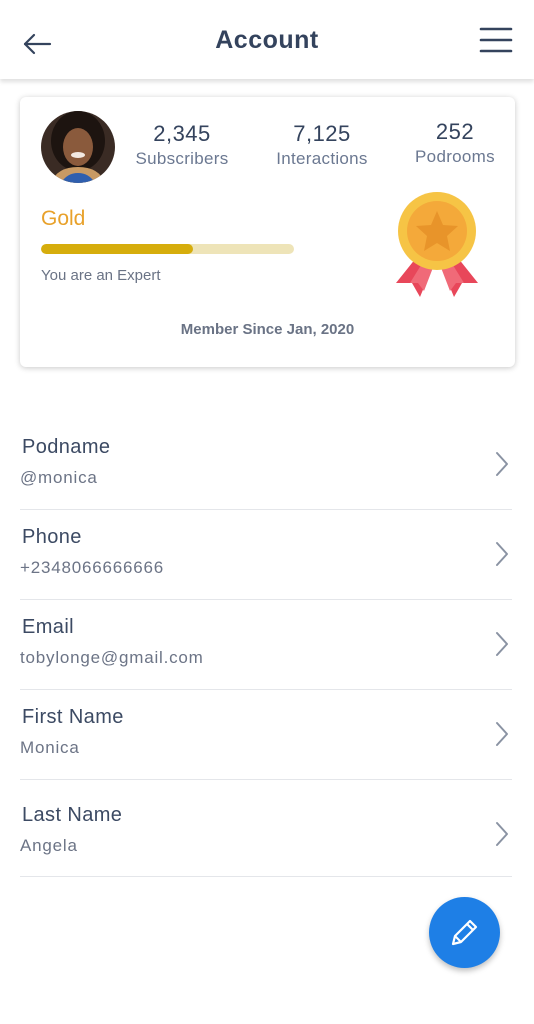 This screenshot has height=1024, width=534. Describe the element at coordinates (437, 246) in the screenshot. I see `gold-medal-icon` at that location.